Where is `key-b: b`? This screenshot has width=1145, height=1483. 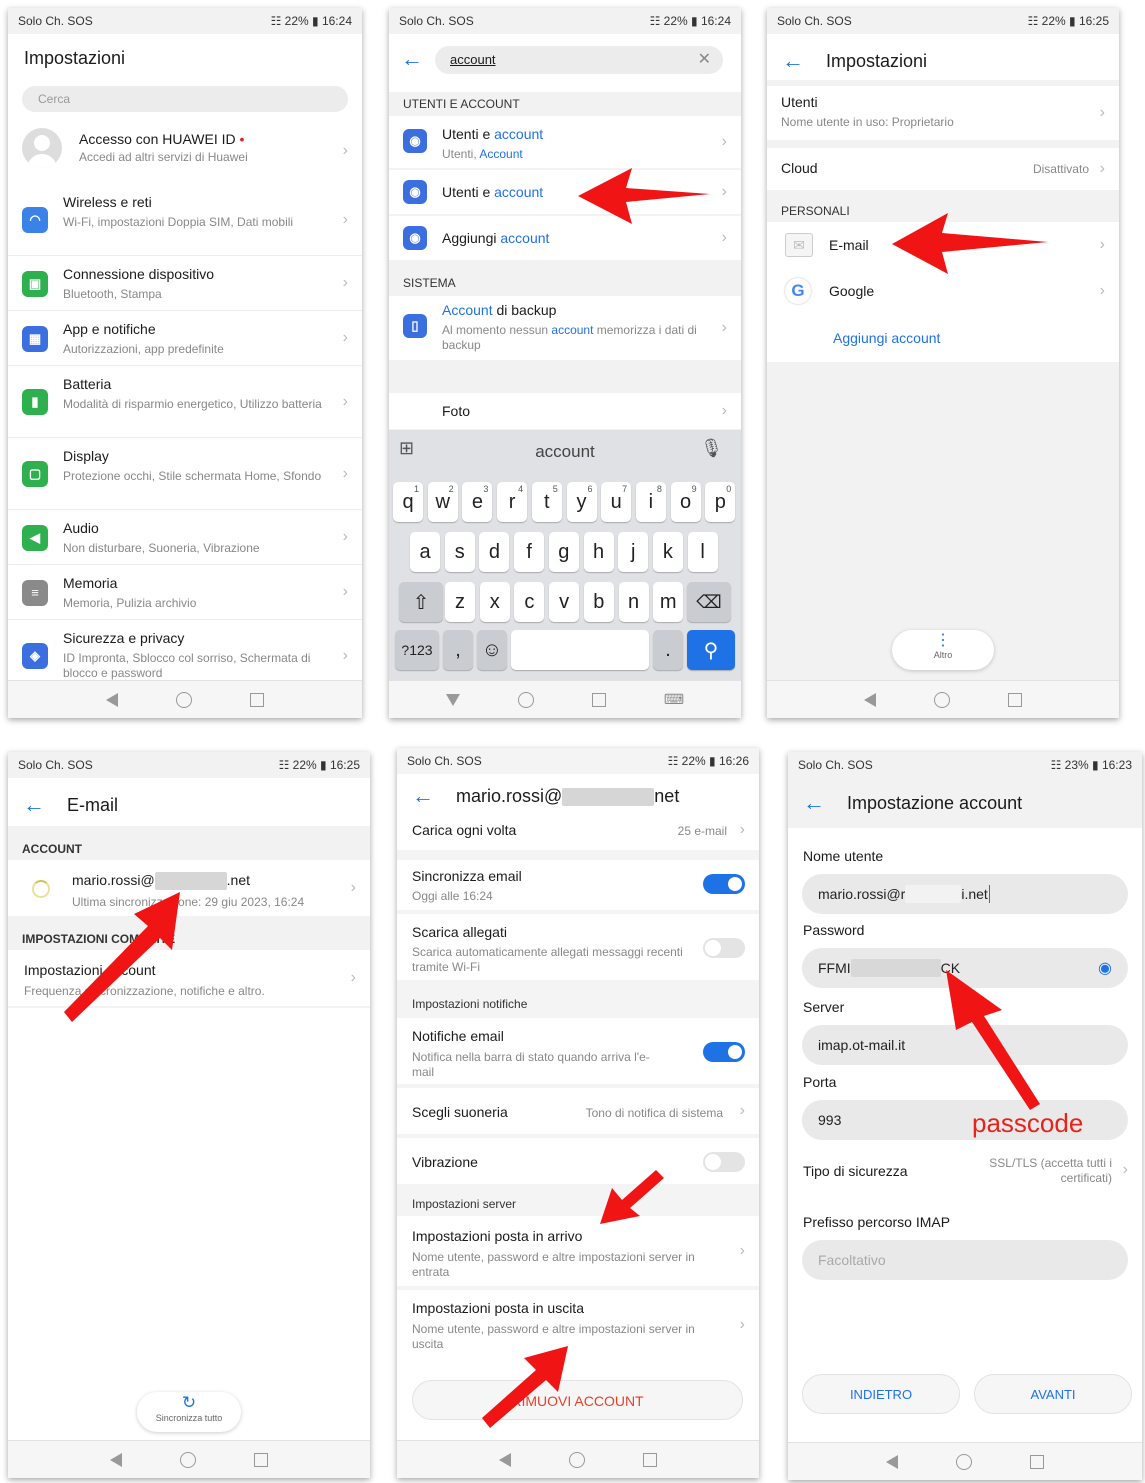
key-b: b is located at coordinates (598, 602).